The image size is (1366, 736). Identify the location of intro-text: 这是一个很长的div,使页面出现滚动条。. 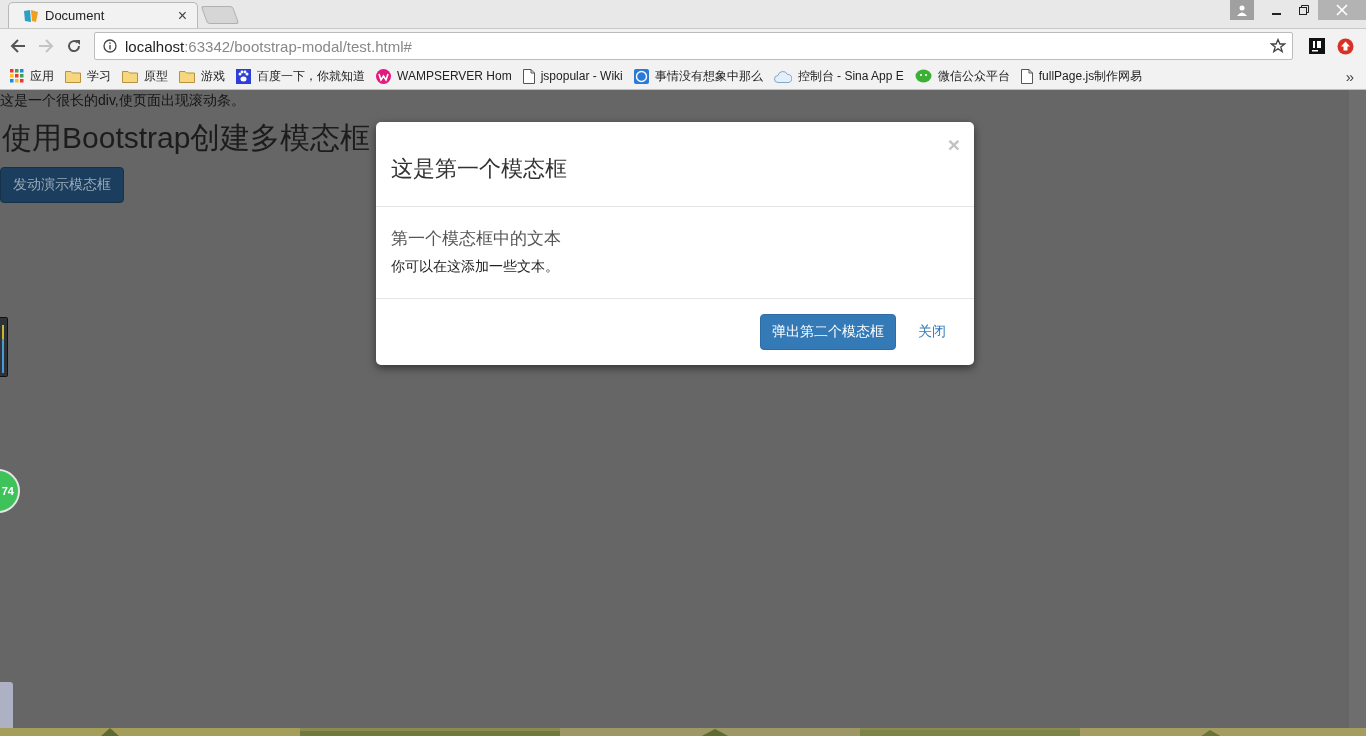
(123, 100).